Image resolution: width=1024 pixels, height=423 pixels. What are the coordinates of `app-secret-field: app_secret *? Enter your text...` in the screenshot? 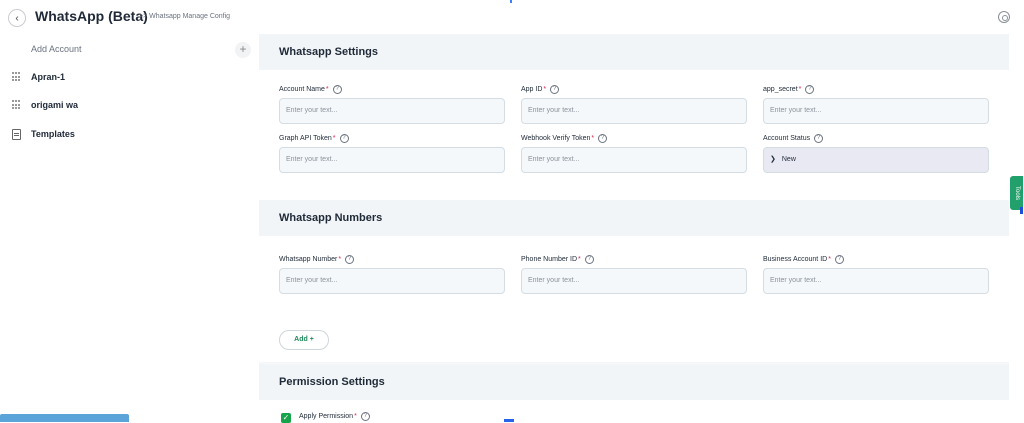 It's located at (876, 103).